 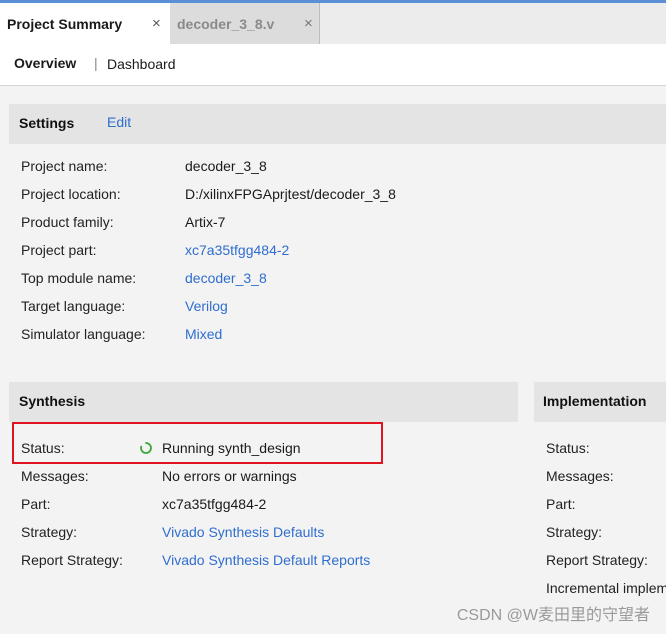 What do you see at coordinates (141, 64) in the screenshot?
I see `subnav-dashboard: Dashboard` at bounding box center [141, 64].